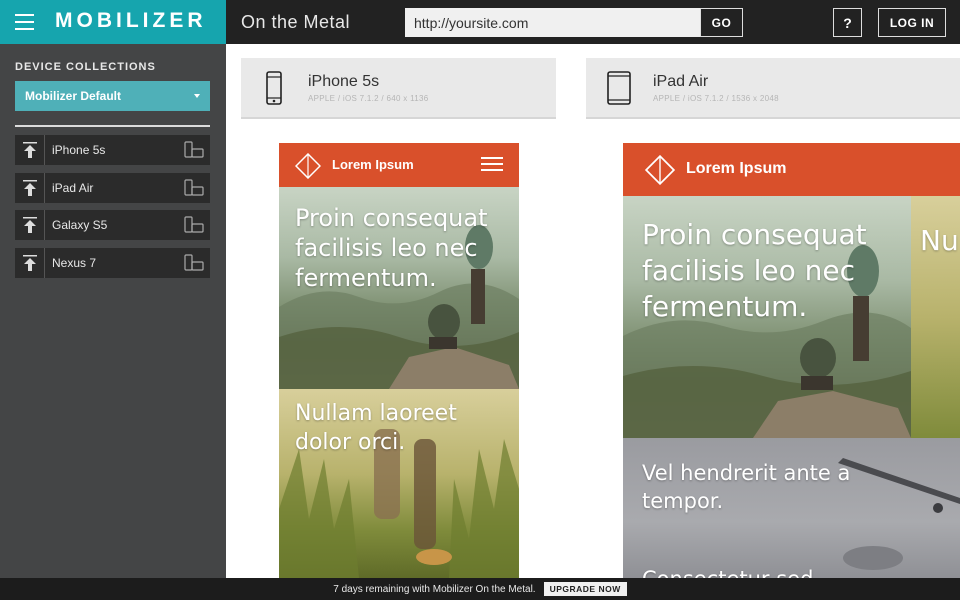  I want to click on device-list: iPhone 5s iPad Air Galaxy S5 Nexus 7, so click(112, 210).